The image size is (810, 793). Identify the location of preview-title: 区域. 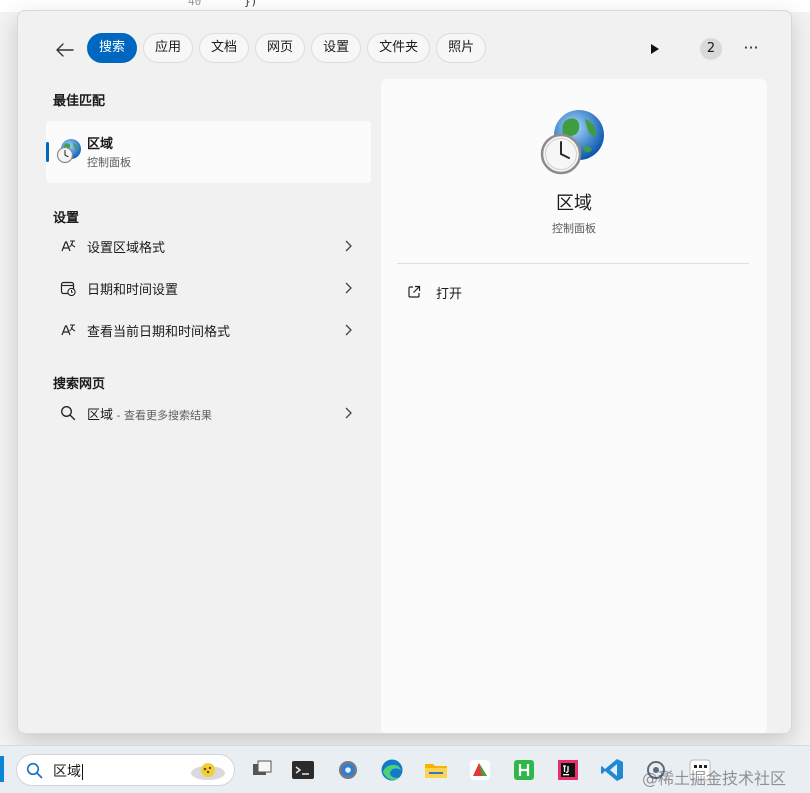
(574, 203).